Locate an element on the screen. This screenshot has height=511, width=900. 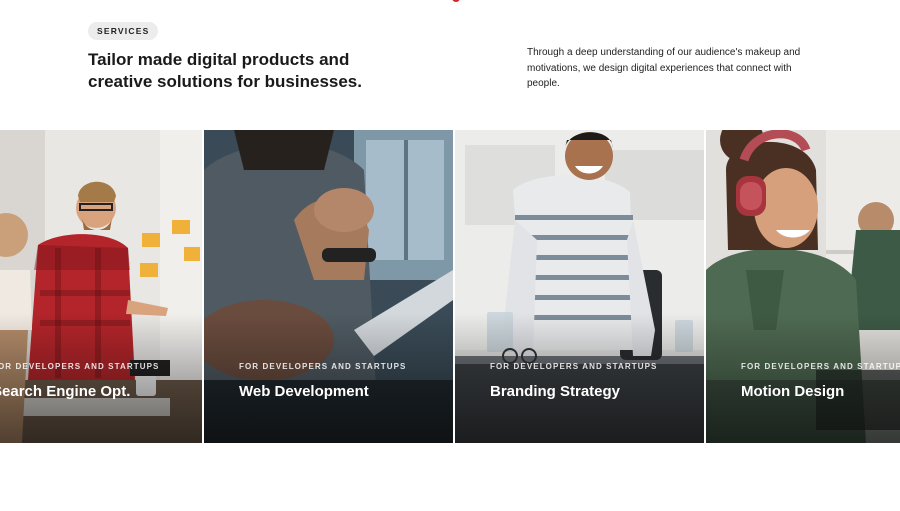
seo-card-eyebrow: FOR DEVELOPERS AND STARTUPS is located at coordinates (80, 366).